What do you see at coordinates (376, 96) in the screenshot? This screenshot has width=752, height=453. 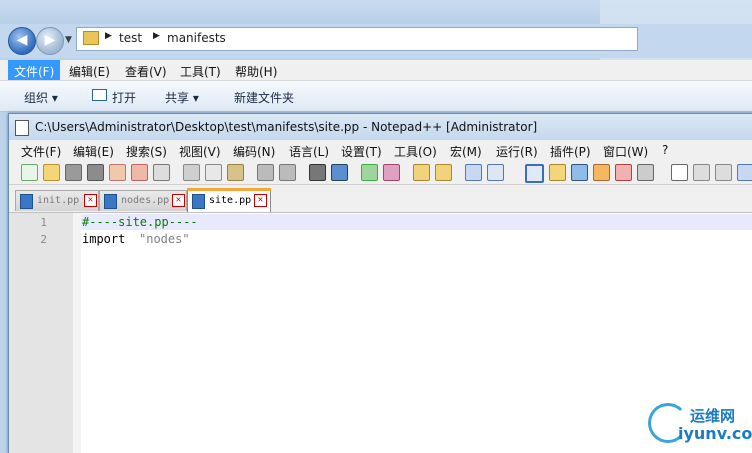 I see `explorer-toolbar: 组织 ▾ 打开 共享 ▾ 新建文件夹` at bounding box center [376, 96].